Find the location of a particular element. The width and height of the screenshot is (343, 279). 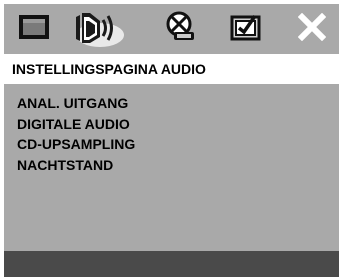

exit-close-icon is located at coordinates (312, 27).